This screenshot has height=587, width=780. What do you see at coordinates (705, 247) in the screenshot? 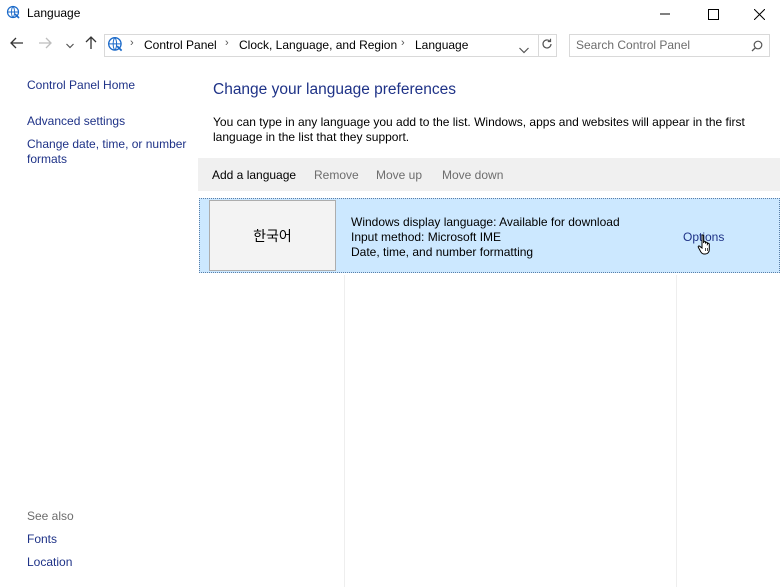
I see `hand-cursor-icon` at bounding box center [705, 247].